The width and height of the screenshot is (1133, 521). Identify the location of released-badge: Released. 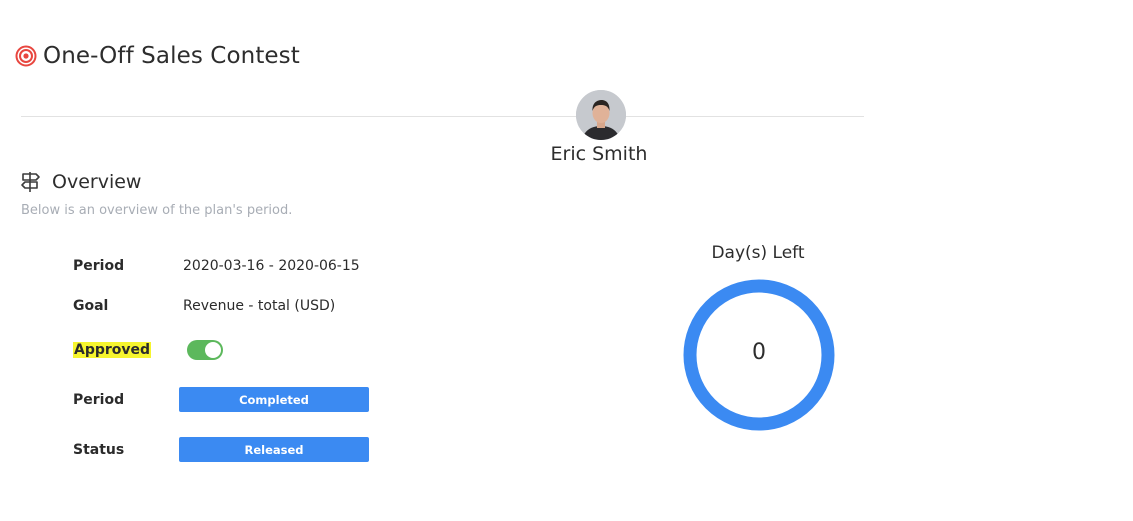
(274, 449).